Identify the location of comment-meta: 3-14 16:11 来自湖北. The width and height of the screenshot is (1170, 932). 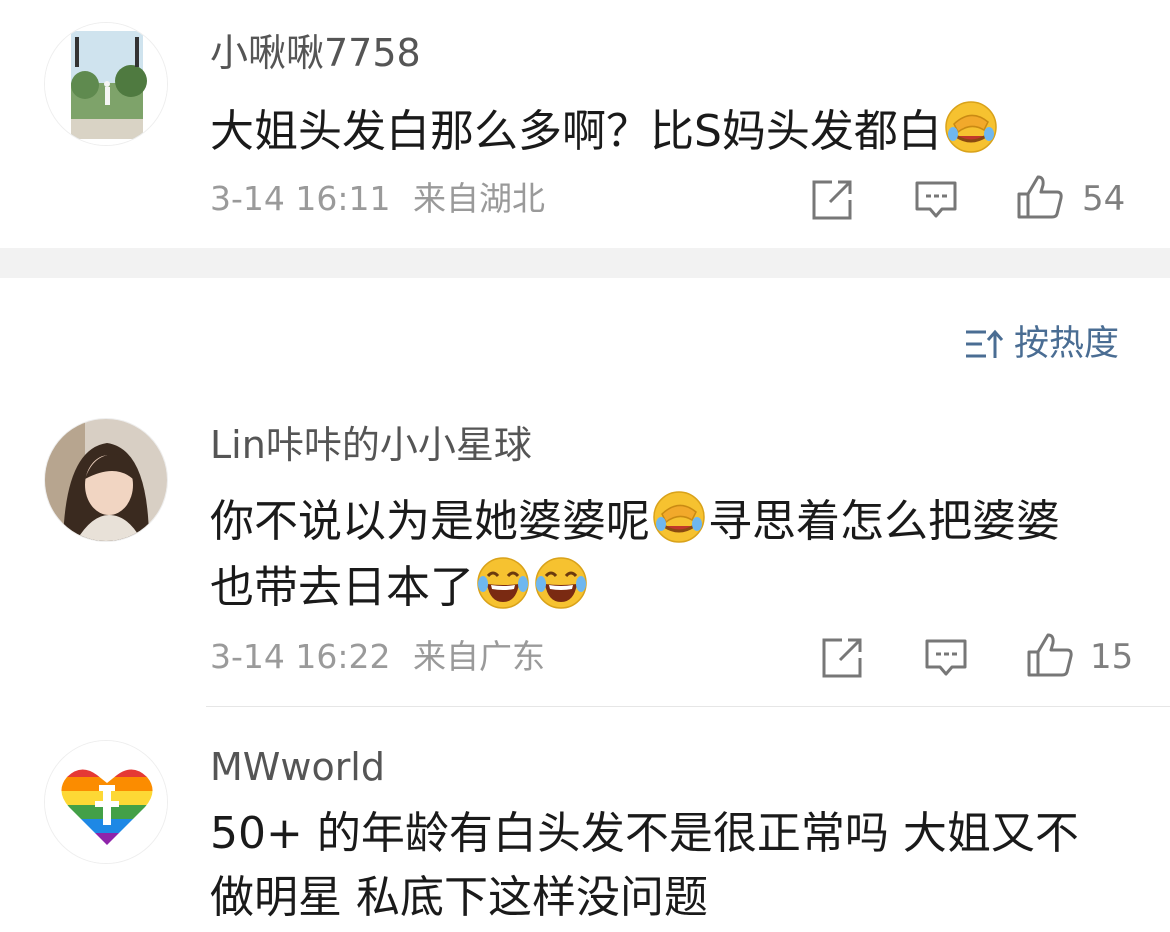
(377, 198).